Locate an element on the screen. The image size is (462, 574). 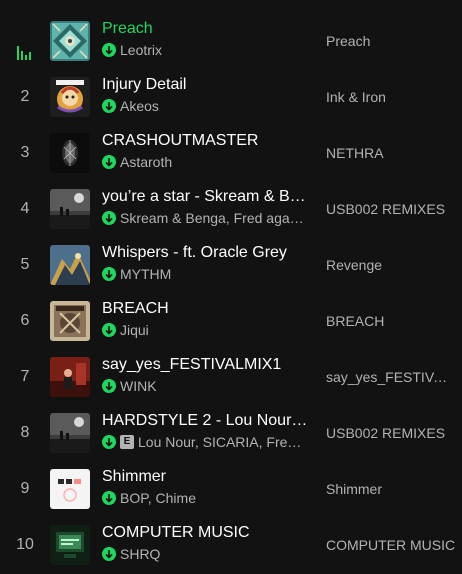
track-title: Shimmer is located at coordinates (205, 477).